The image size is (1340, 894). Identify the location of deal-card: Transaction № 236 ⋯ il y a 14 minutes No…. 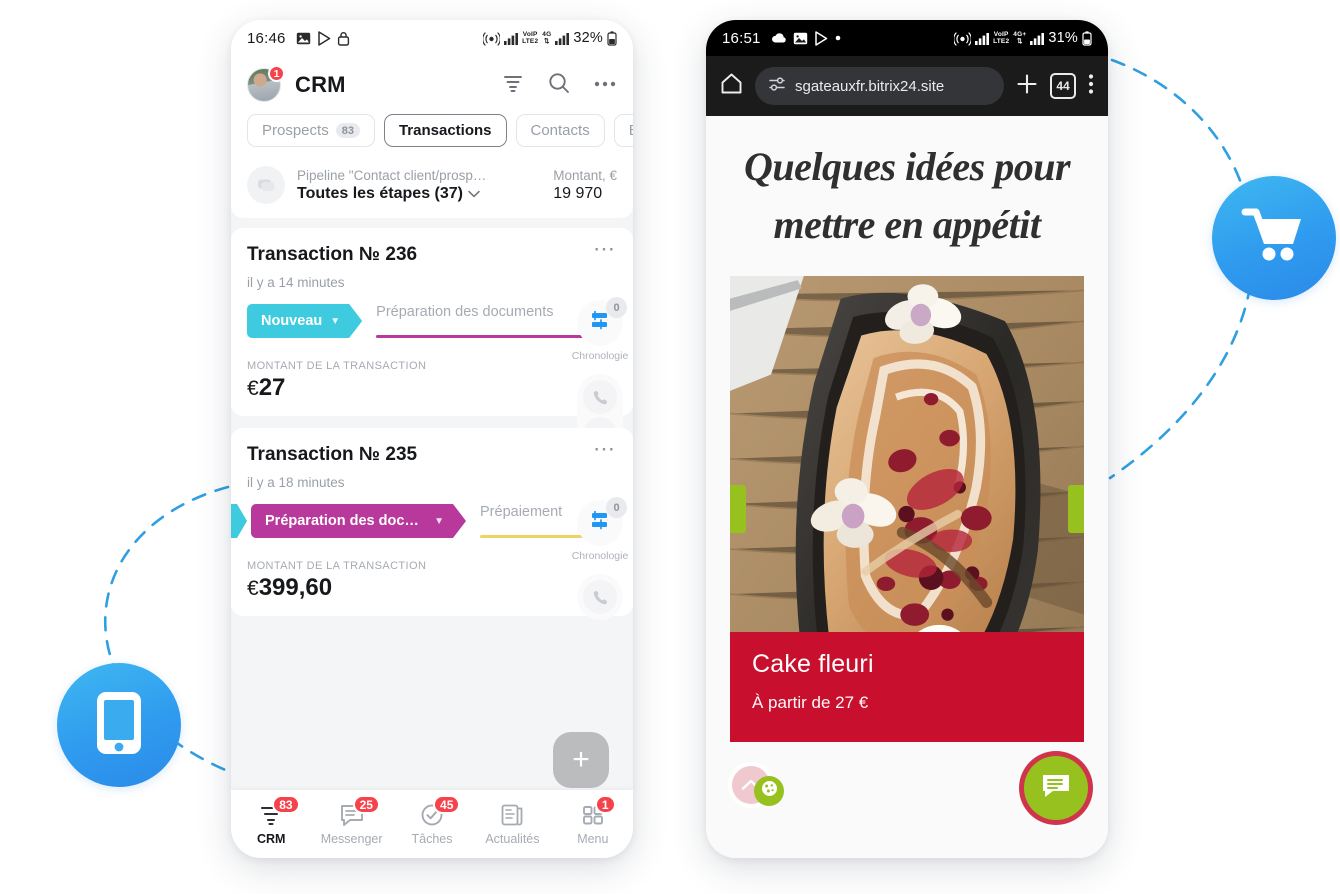
(432, 361).